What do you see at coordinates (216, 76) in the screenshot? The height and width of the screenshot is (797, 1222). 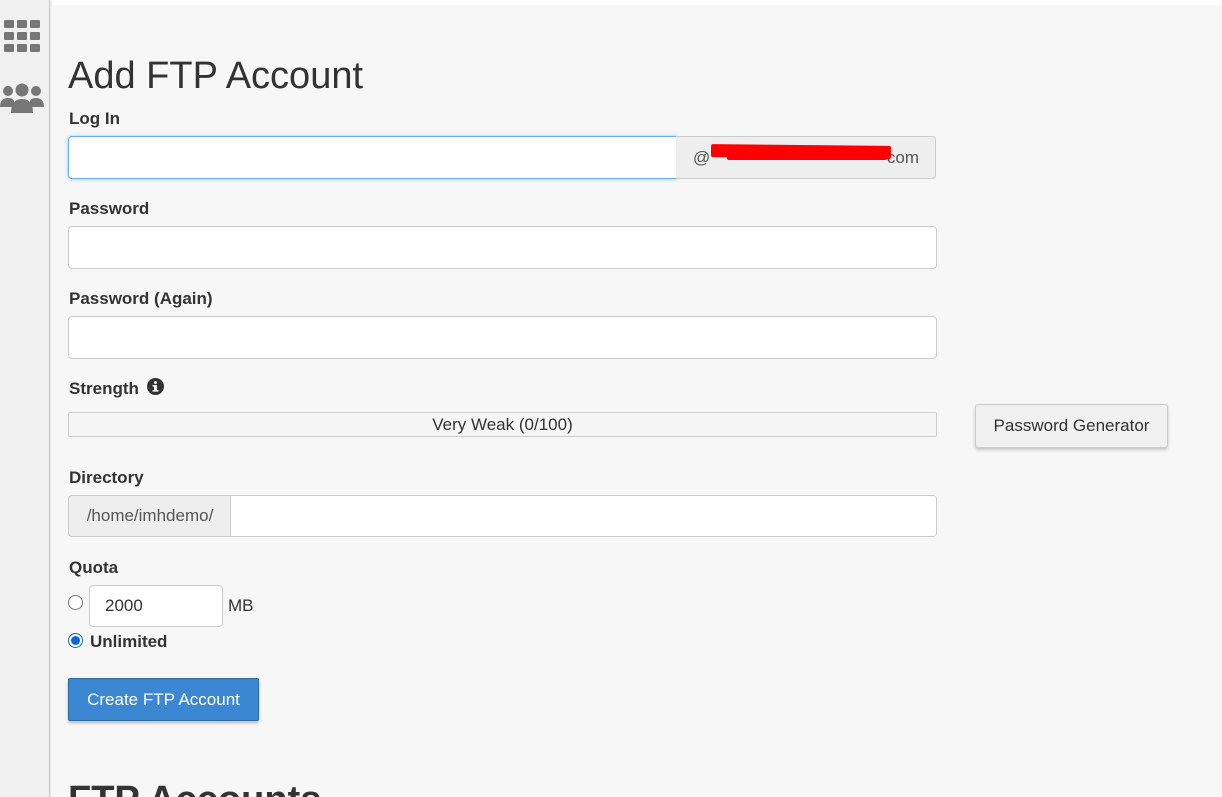 I see `page-title: Add FTP Account` at bounding box center [216, 76].